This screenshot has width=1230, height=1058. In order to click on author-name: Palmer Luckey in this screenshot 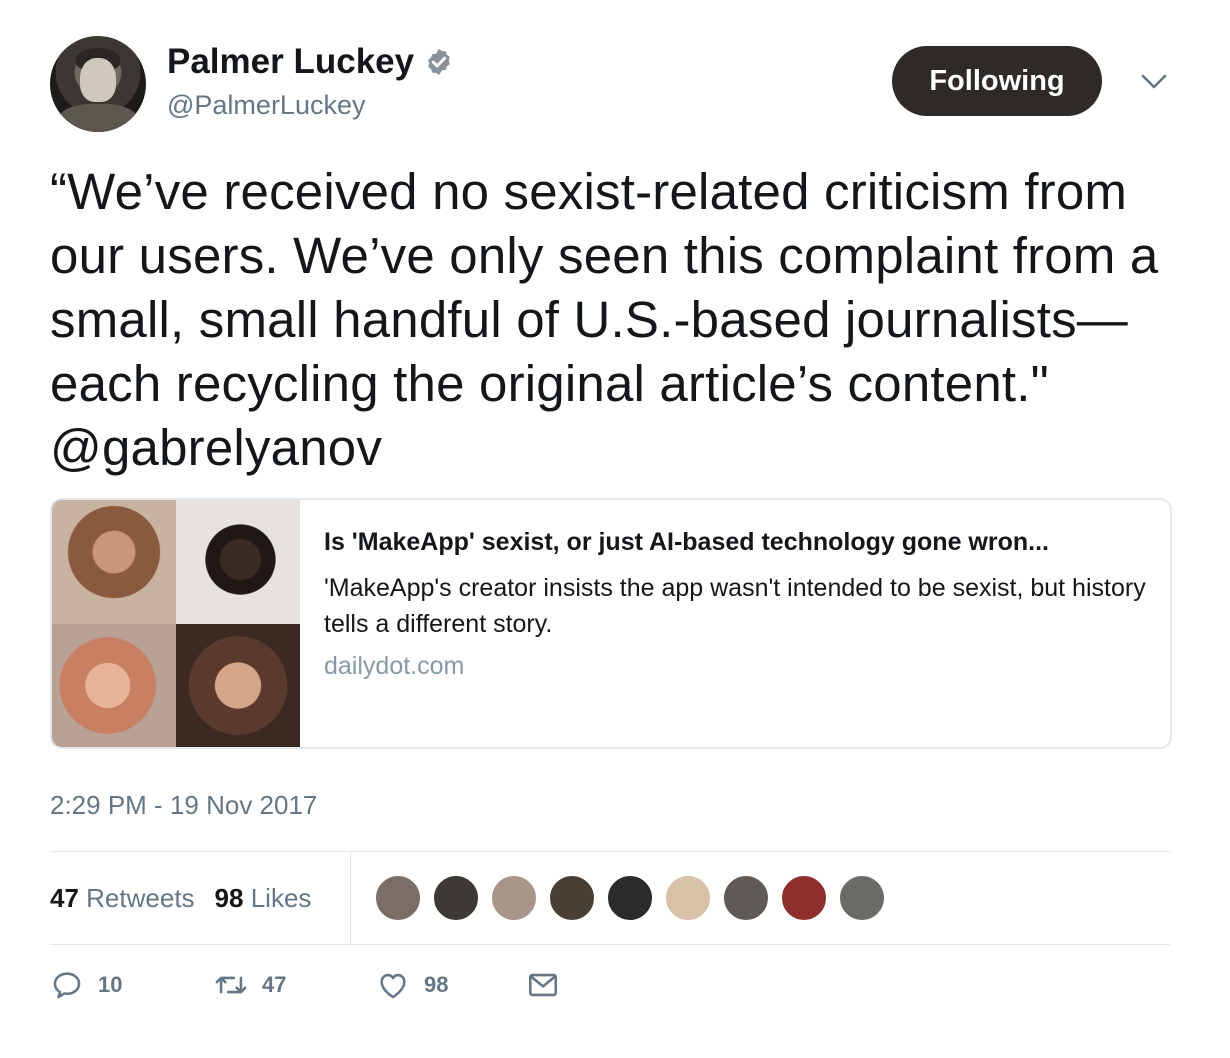, I will do `click(290, 62)`.